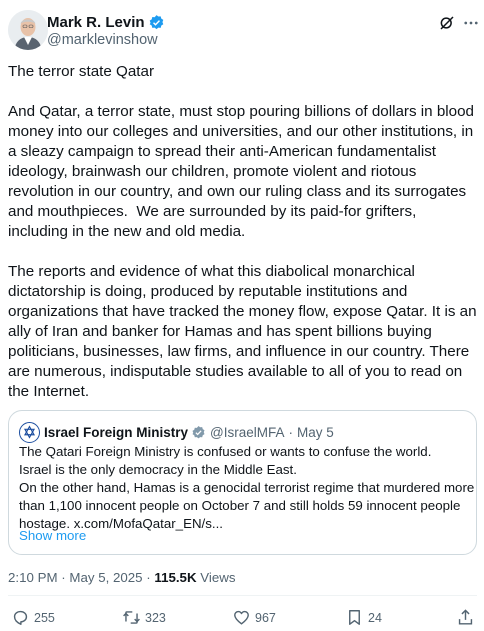 The width and height of the screenshot is (484, 631). Describe the element at coordinates (218, 577) in the screenshot. I see `views-label: Views` at that location.